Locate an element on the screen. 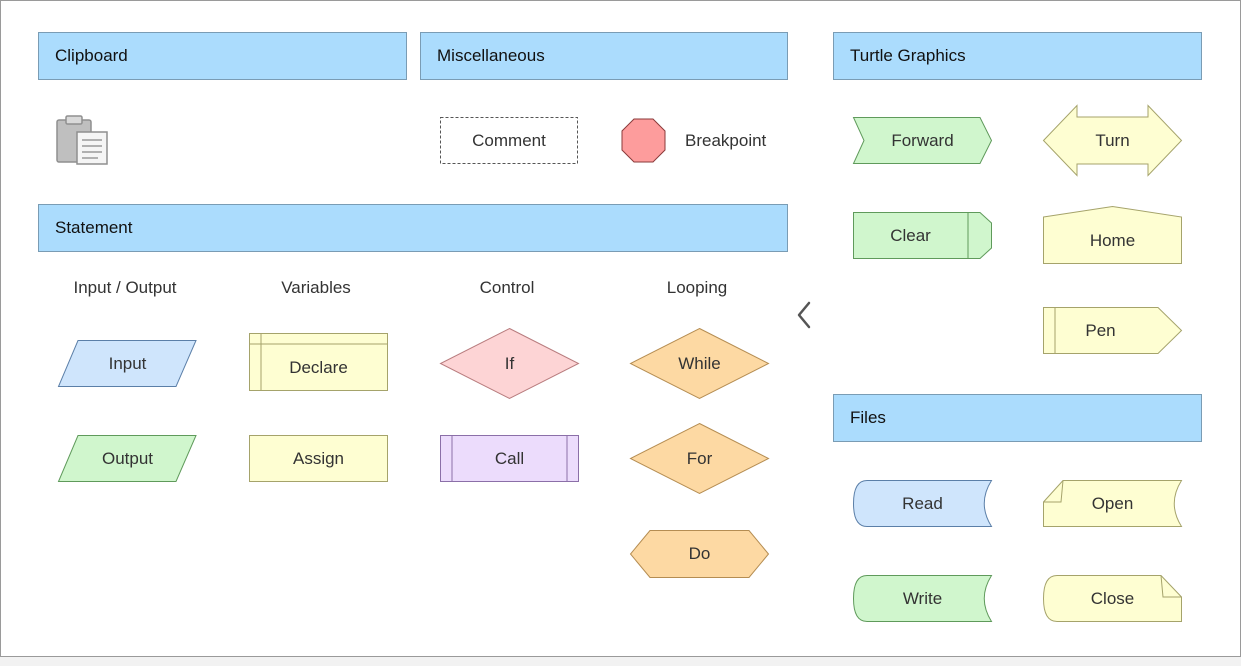 The width and height of the screenshot is (1241, 666). section-header-files: Files is located at coordinates (1017, 418).